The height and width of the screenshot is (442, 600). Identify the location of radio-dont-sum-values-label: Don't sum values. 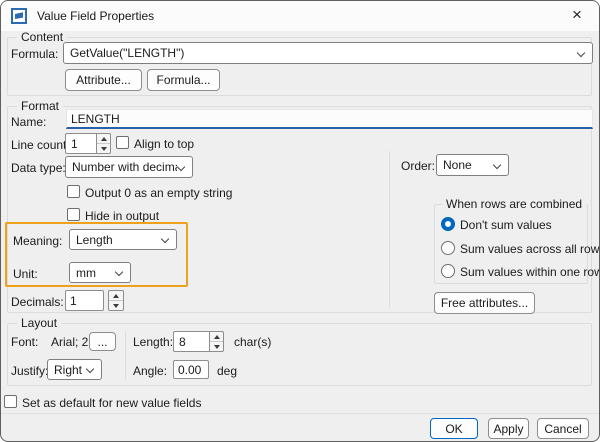
(506, 225).